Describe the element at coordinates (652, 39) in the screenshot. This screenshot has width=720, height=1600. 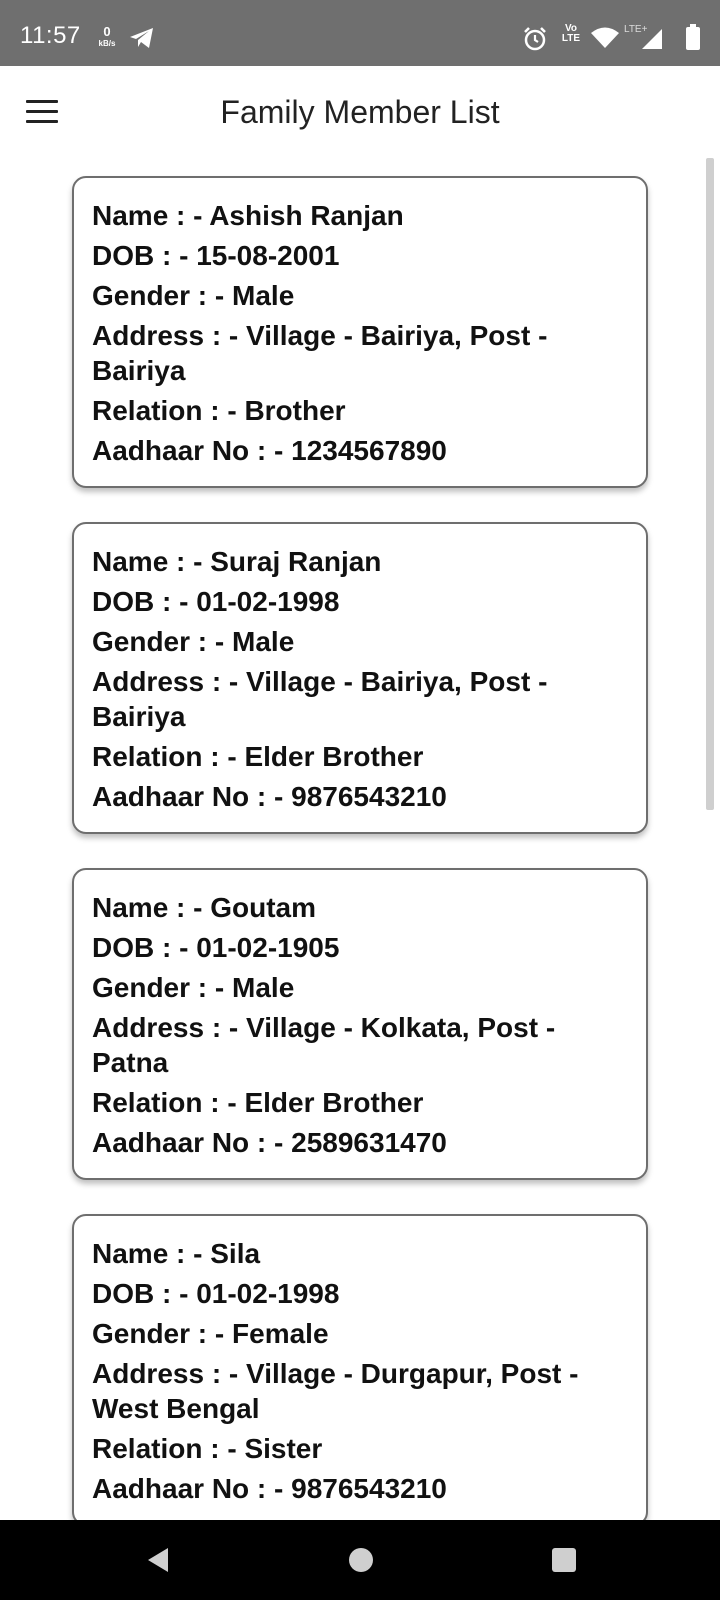
I see `signal-icon` at that location.